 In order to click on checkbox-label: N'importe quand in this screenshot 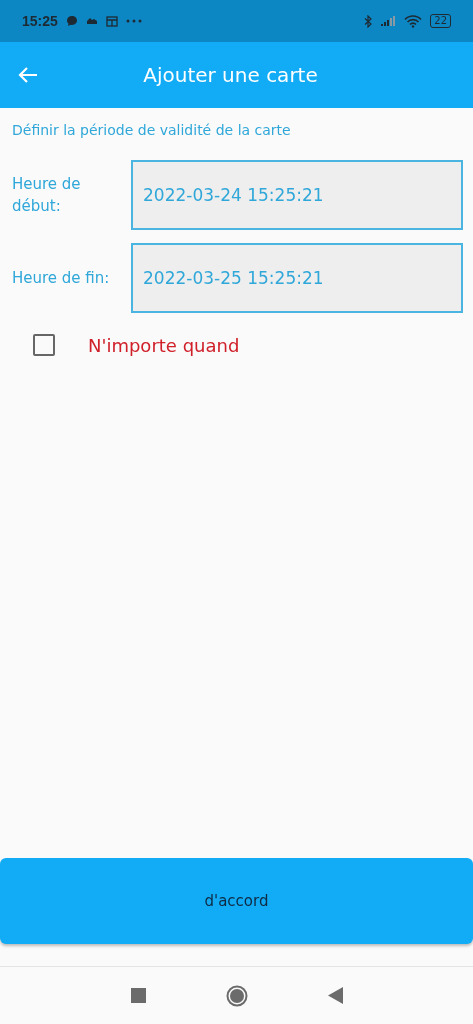, I will do `click(164, 345)`.